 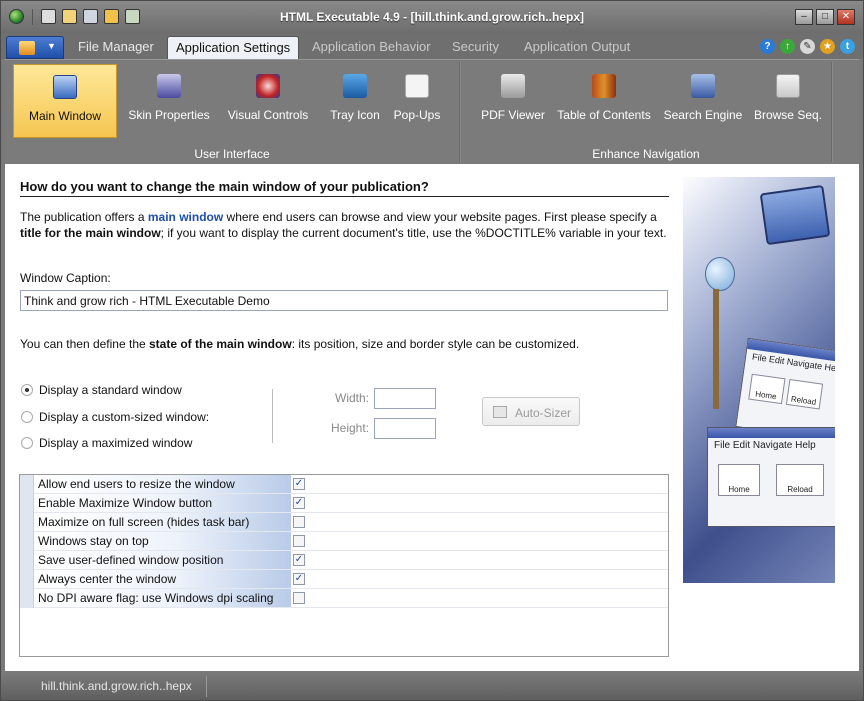 I want to click on option-row: Windows stay on top, so click(x=344, y=541).